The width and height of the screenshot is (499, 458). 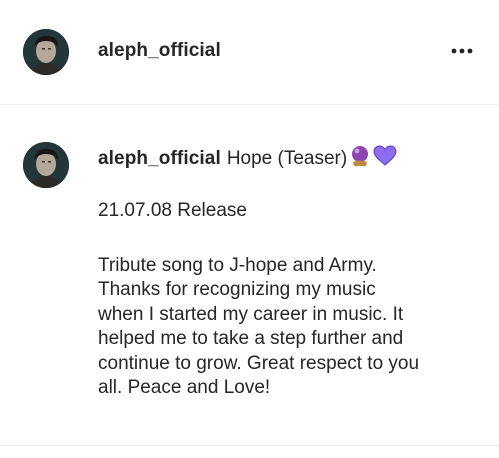 What do you see at coordinates (360, 159) in the screenshot?
I see `crystal-ball-icon` at bounding box center [360, 159].